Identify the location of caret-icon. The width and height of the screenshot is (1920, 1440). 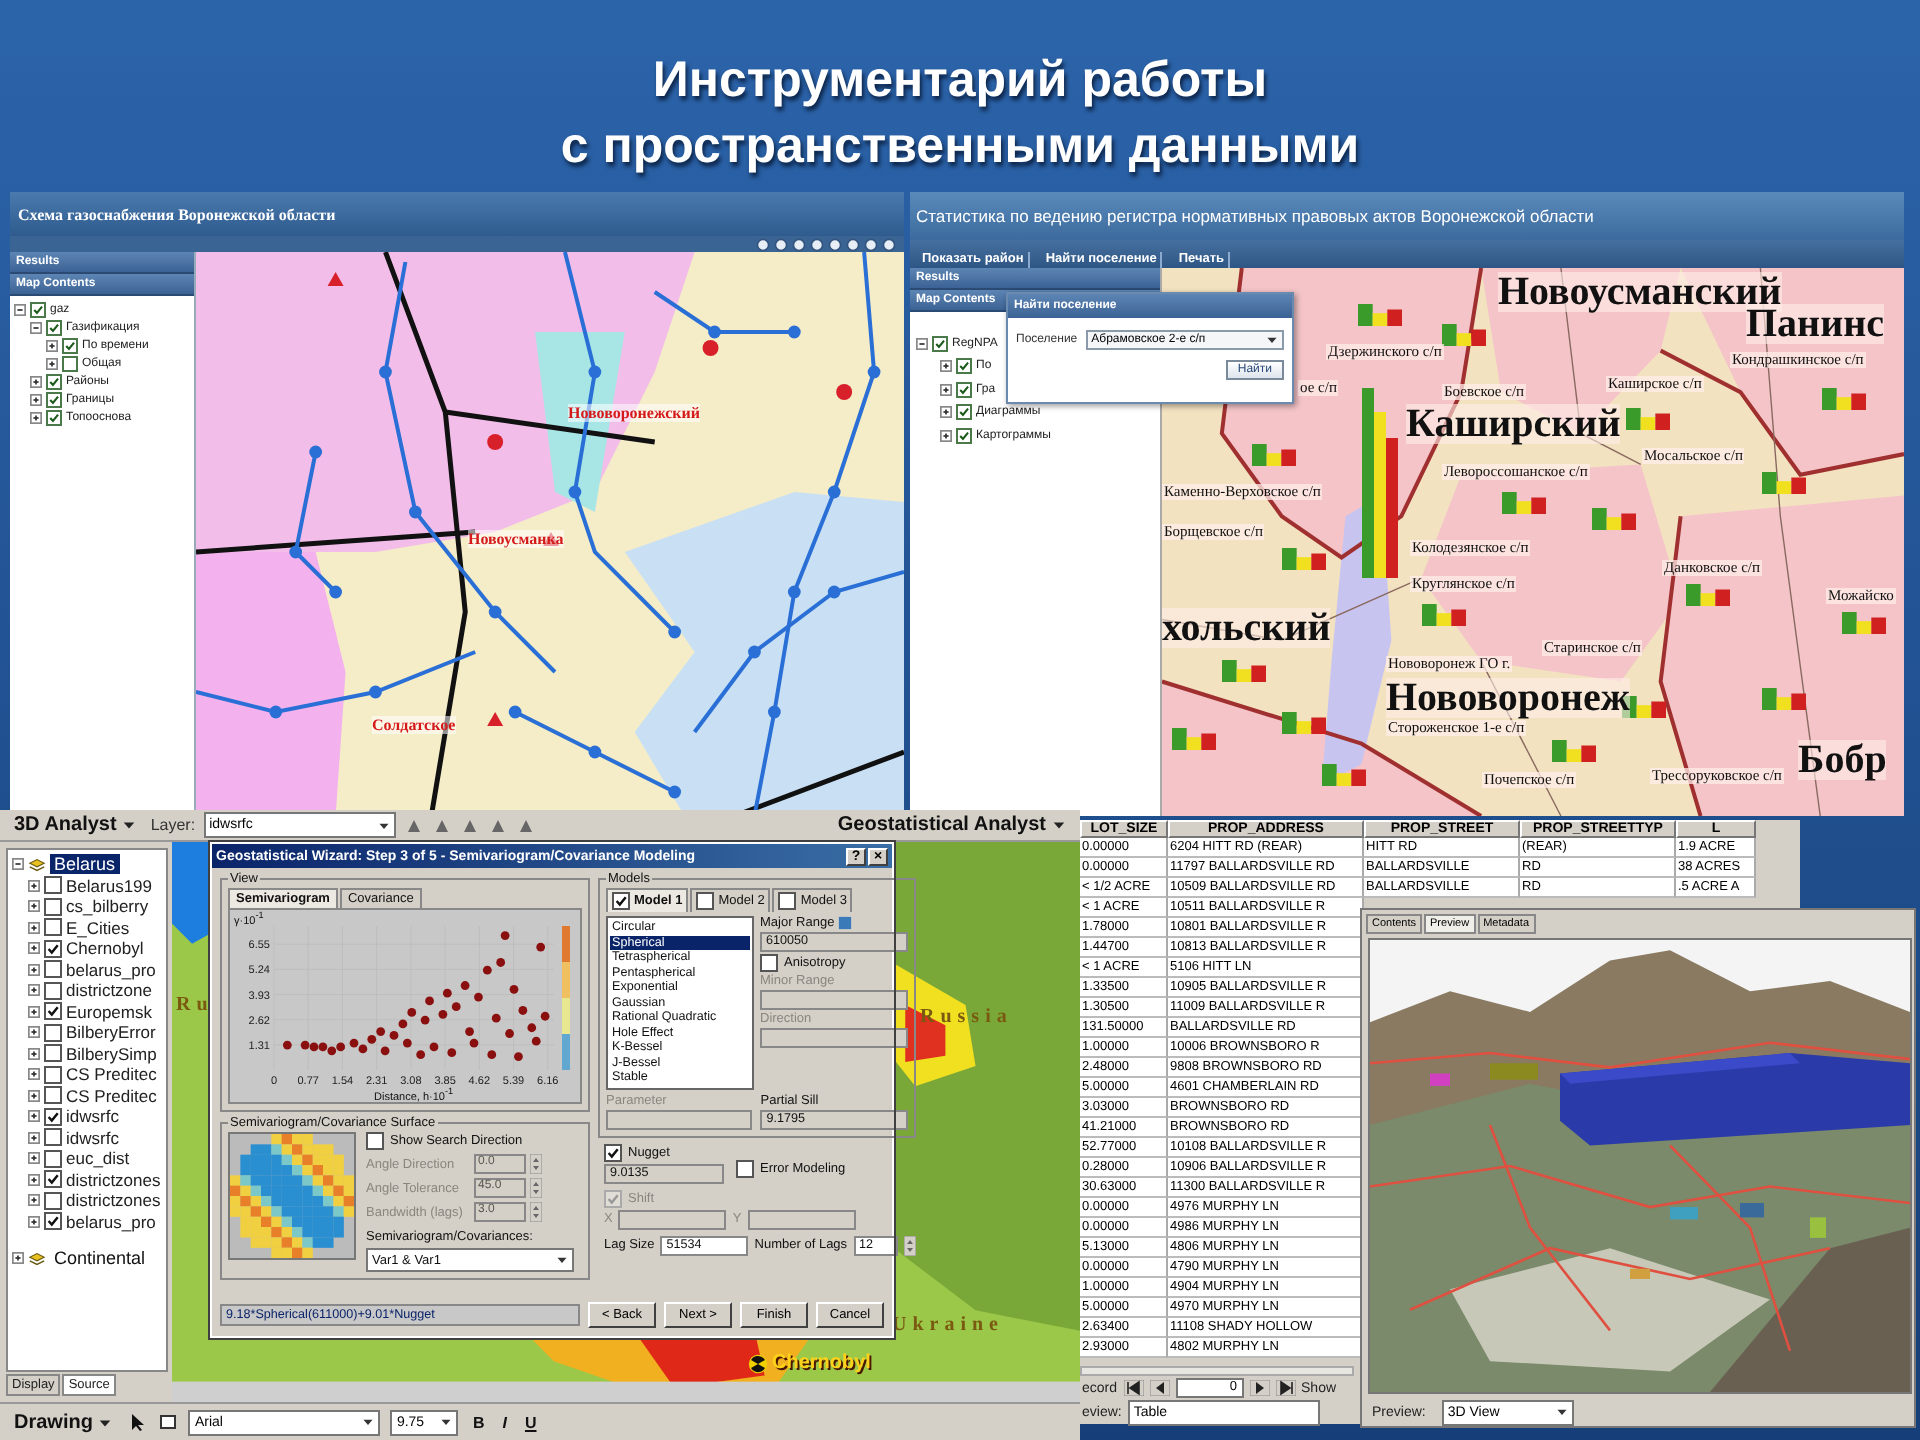
(105, 1422).